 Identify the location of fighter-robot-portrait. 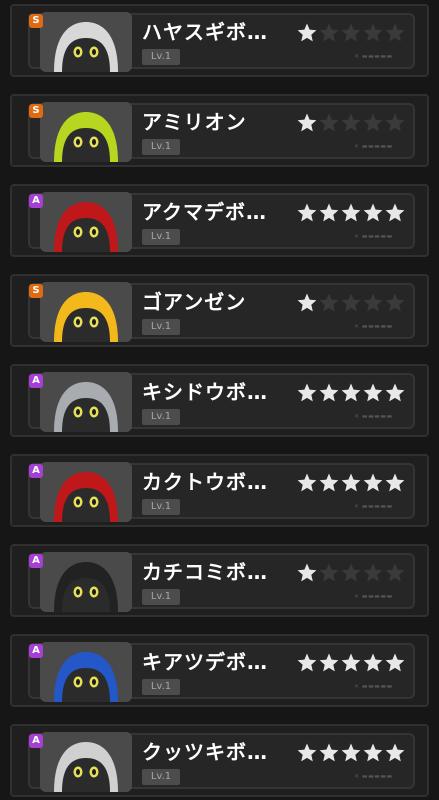
(86, 492).